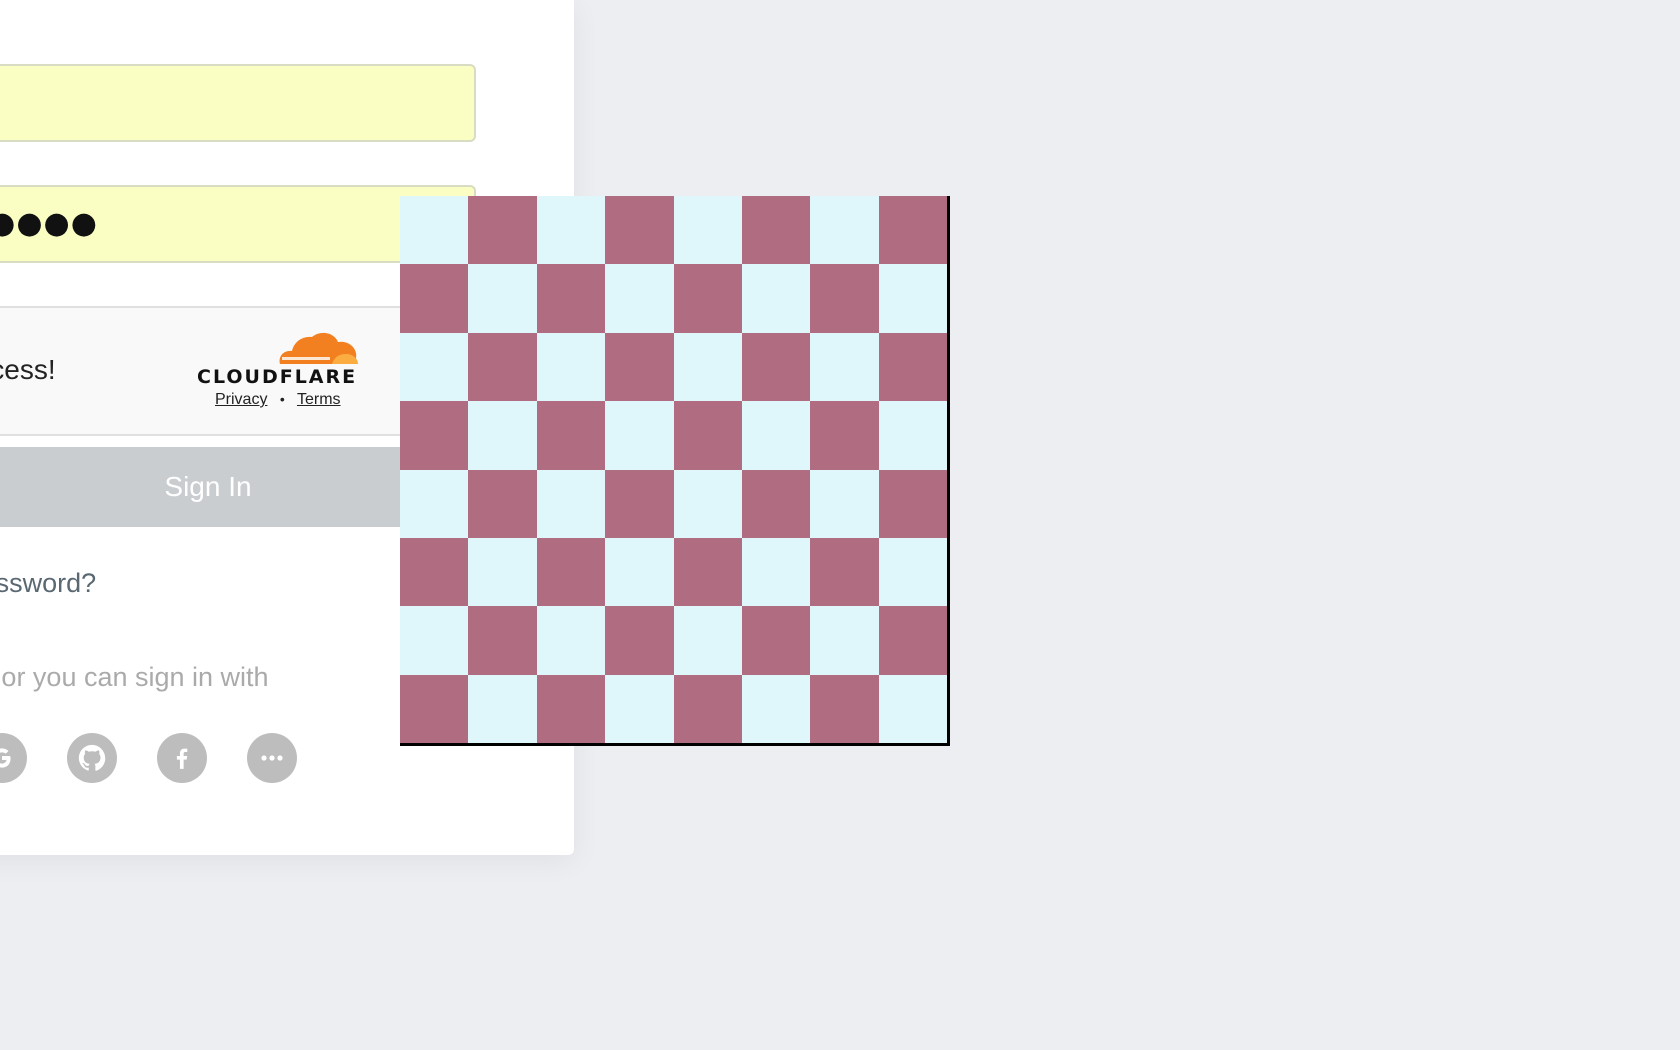 The image size is (1680, 1050). Describe the element at coordinates (278, 400) in the screenshot. I see `captcha-links: Privacy • Terms` at that location.